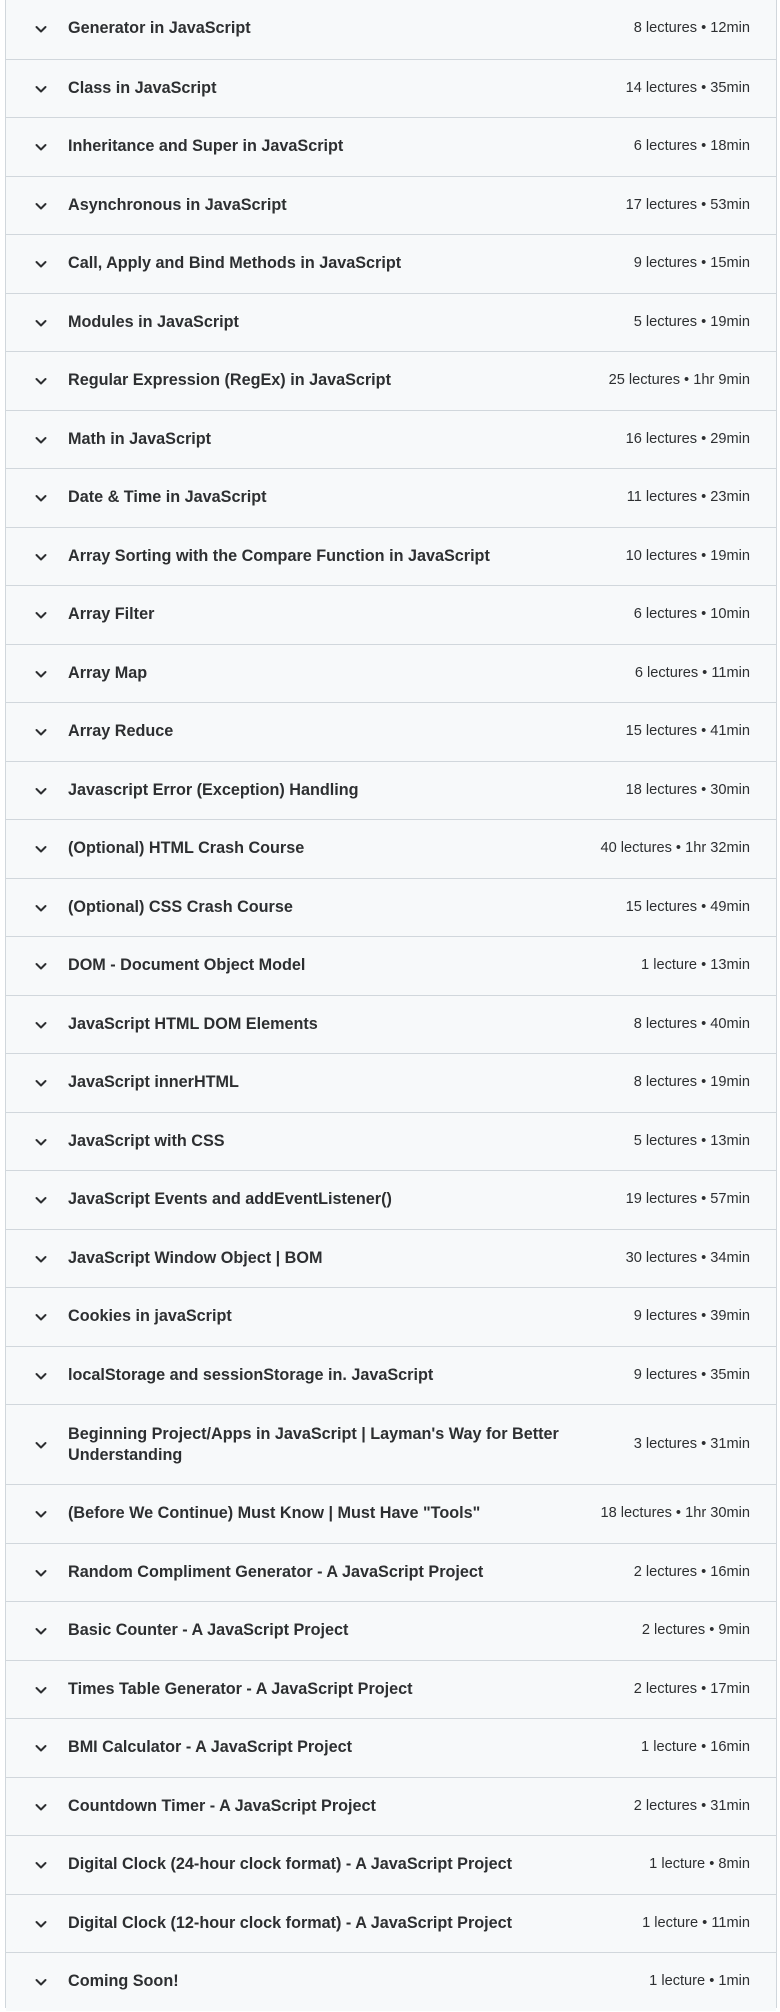  What do you see at coordinates (695, 1630) in the screenshot?
I see `section-content-length: 2 lectures • 9min` at bounding box center [695, 1630].